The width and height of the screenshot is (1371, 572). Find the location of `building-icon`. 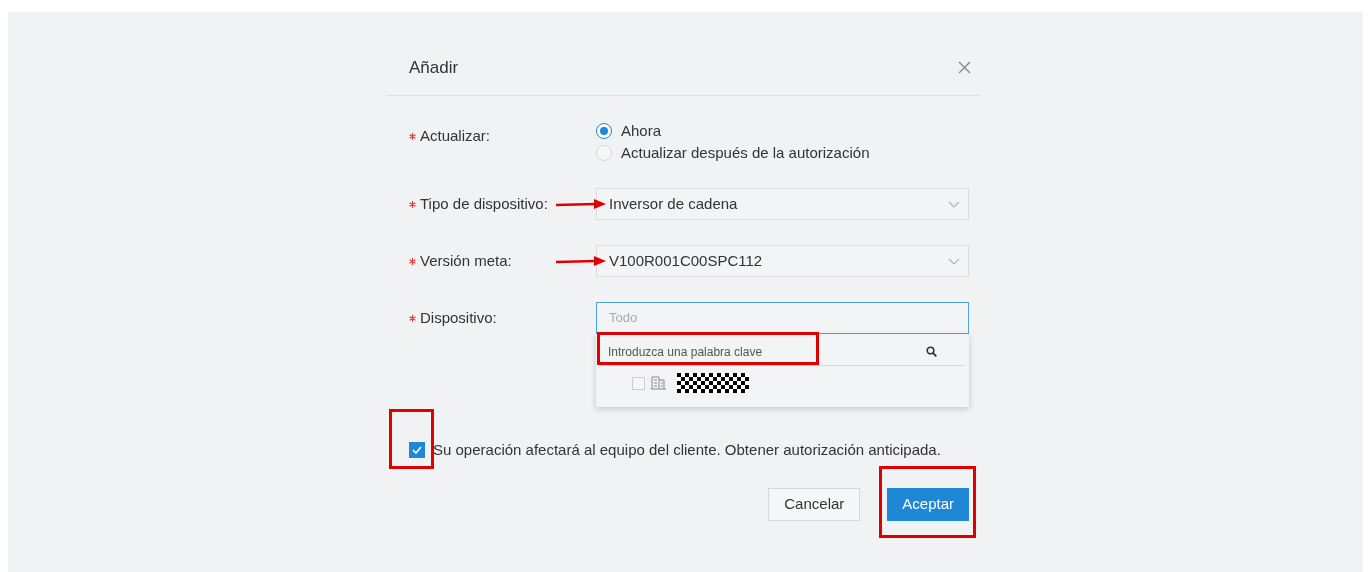

building-icon is located at coordinates (658, 383).